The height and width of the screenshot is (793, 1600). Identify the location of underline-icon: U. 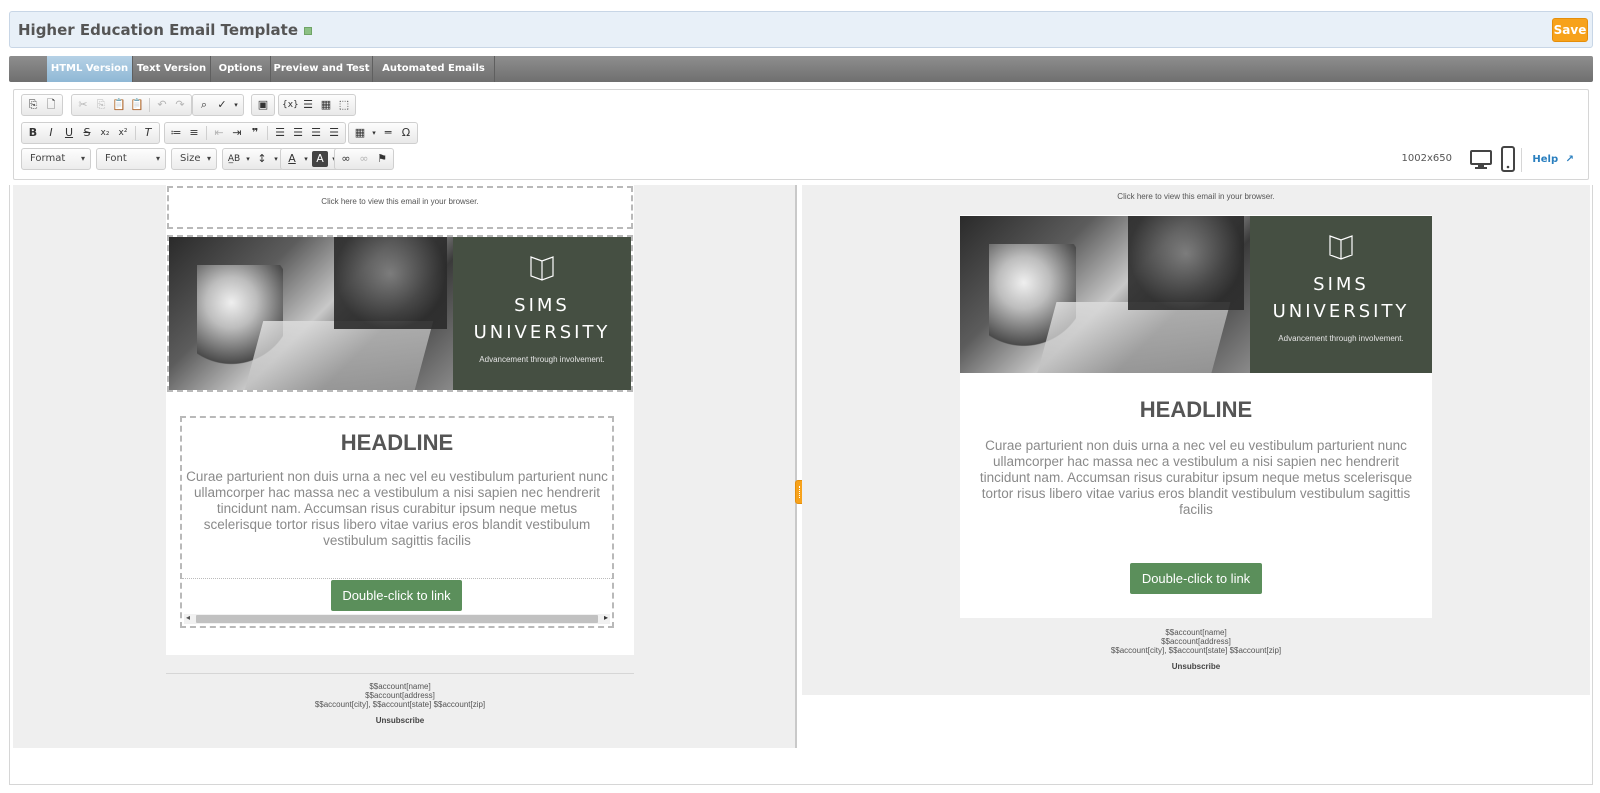
(69, 133).